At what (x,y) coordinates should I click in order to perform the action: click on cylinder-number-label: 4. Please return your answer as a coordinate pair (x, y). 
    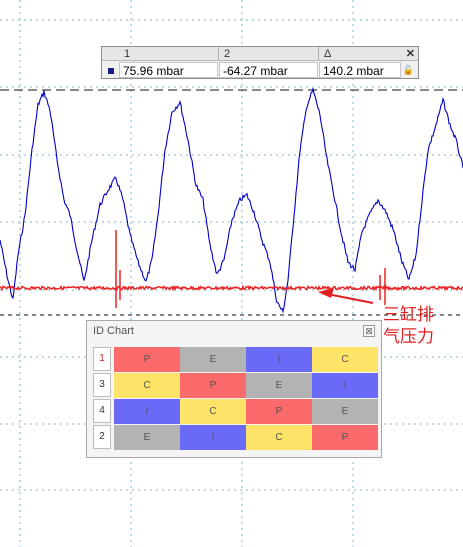
    Looking at the image, I should click on (102, 411).